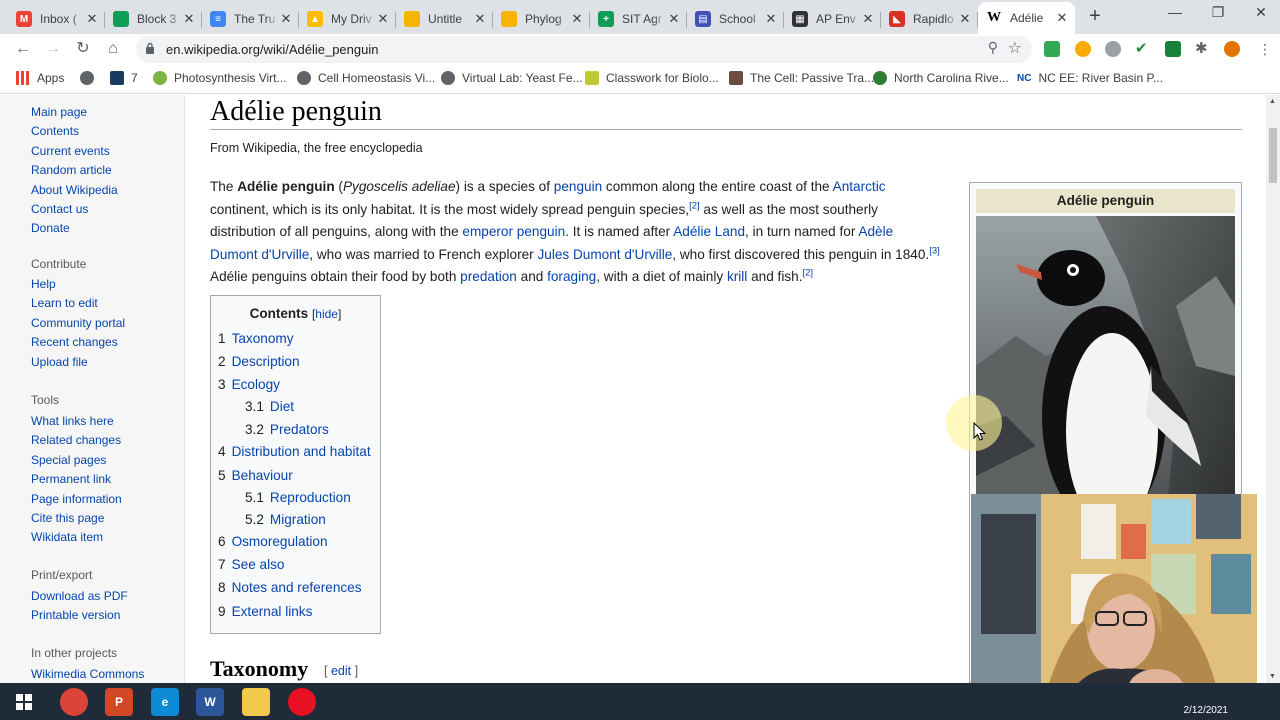 This screenshot has height=720, width=1280. Describe the element at coordinates (150, 48) in the screenshot. I see `lock-icon` at that location.